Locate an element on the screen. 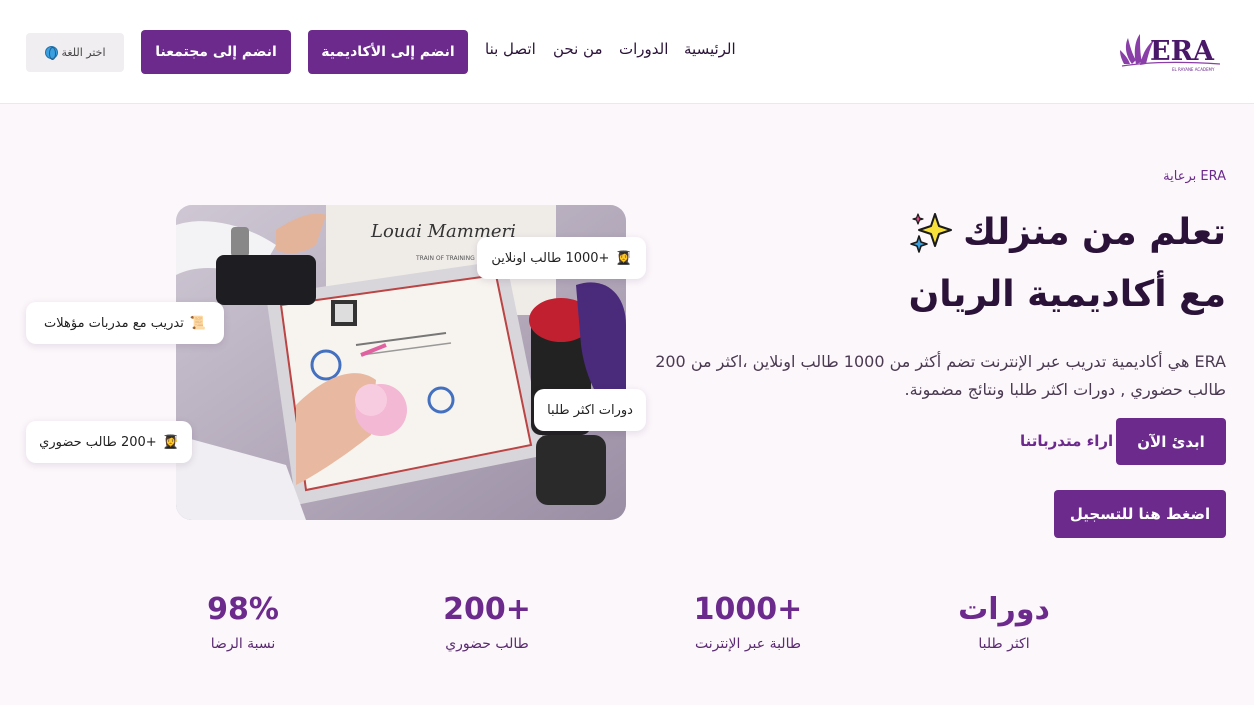 The image size is (1254, 705). era-logo: ERA EL RAYANE ACADEMY is located at coordinates (1172, 52).